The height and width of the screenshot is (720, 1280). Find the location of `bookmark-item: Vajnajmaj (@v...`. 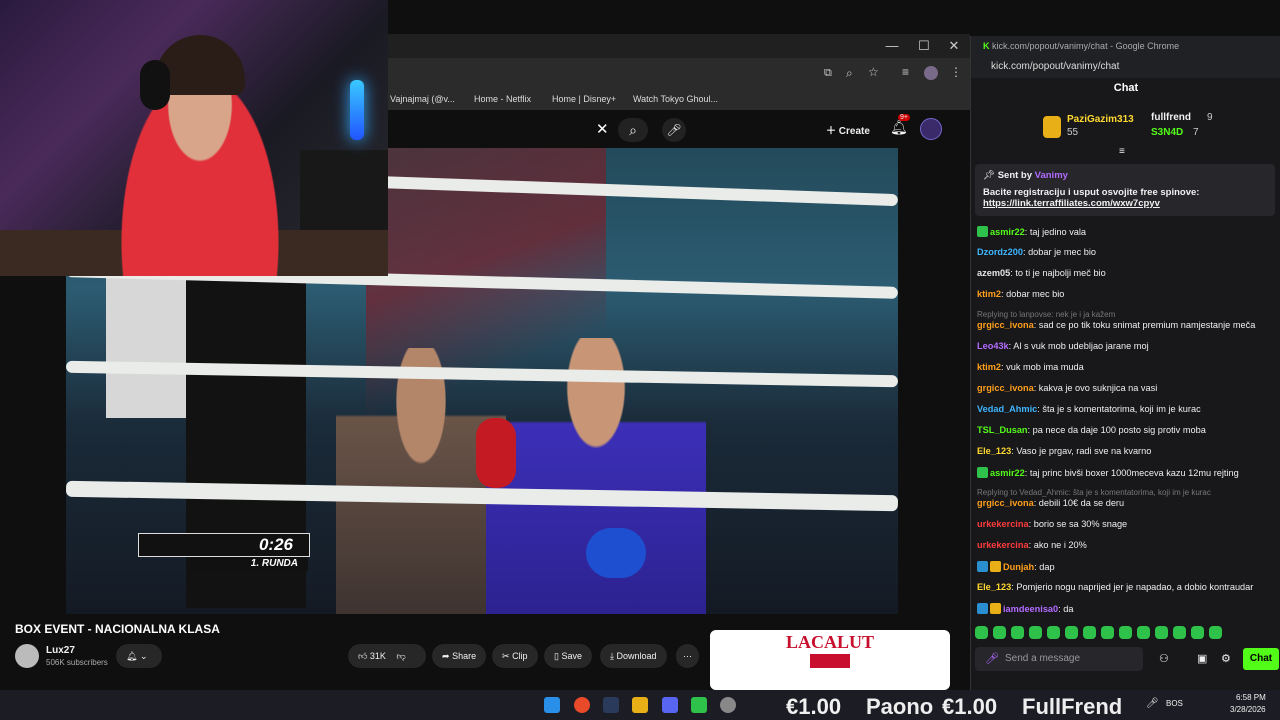

bookmark-item: Vajnajmaj (@v... is located at coordinates (422, 99).